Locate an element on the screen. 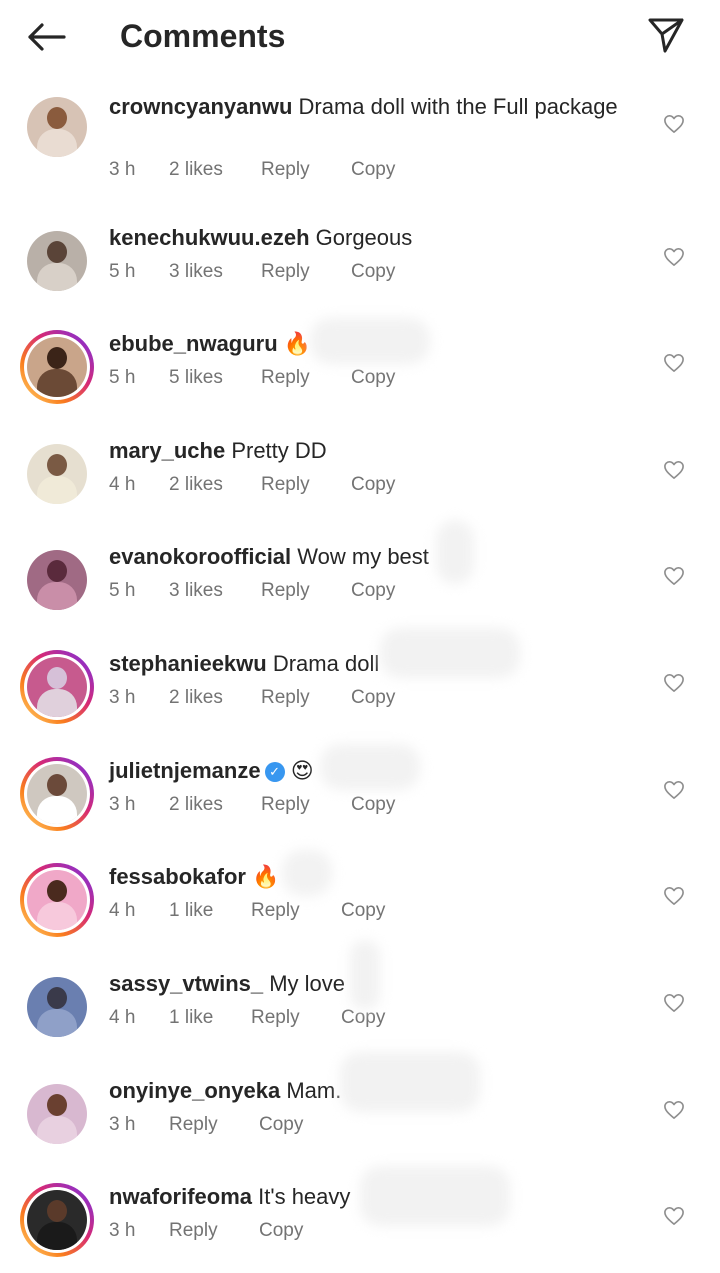 The width and height of the screenshot is (720, 1273). comment-text: It's heavy is located at coordinates (304, 1196).